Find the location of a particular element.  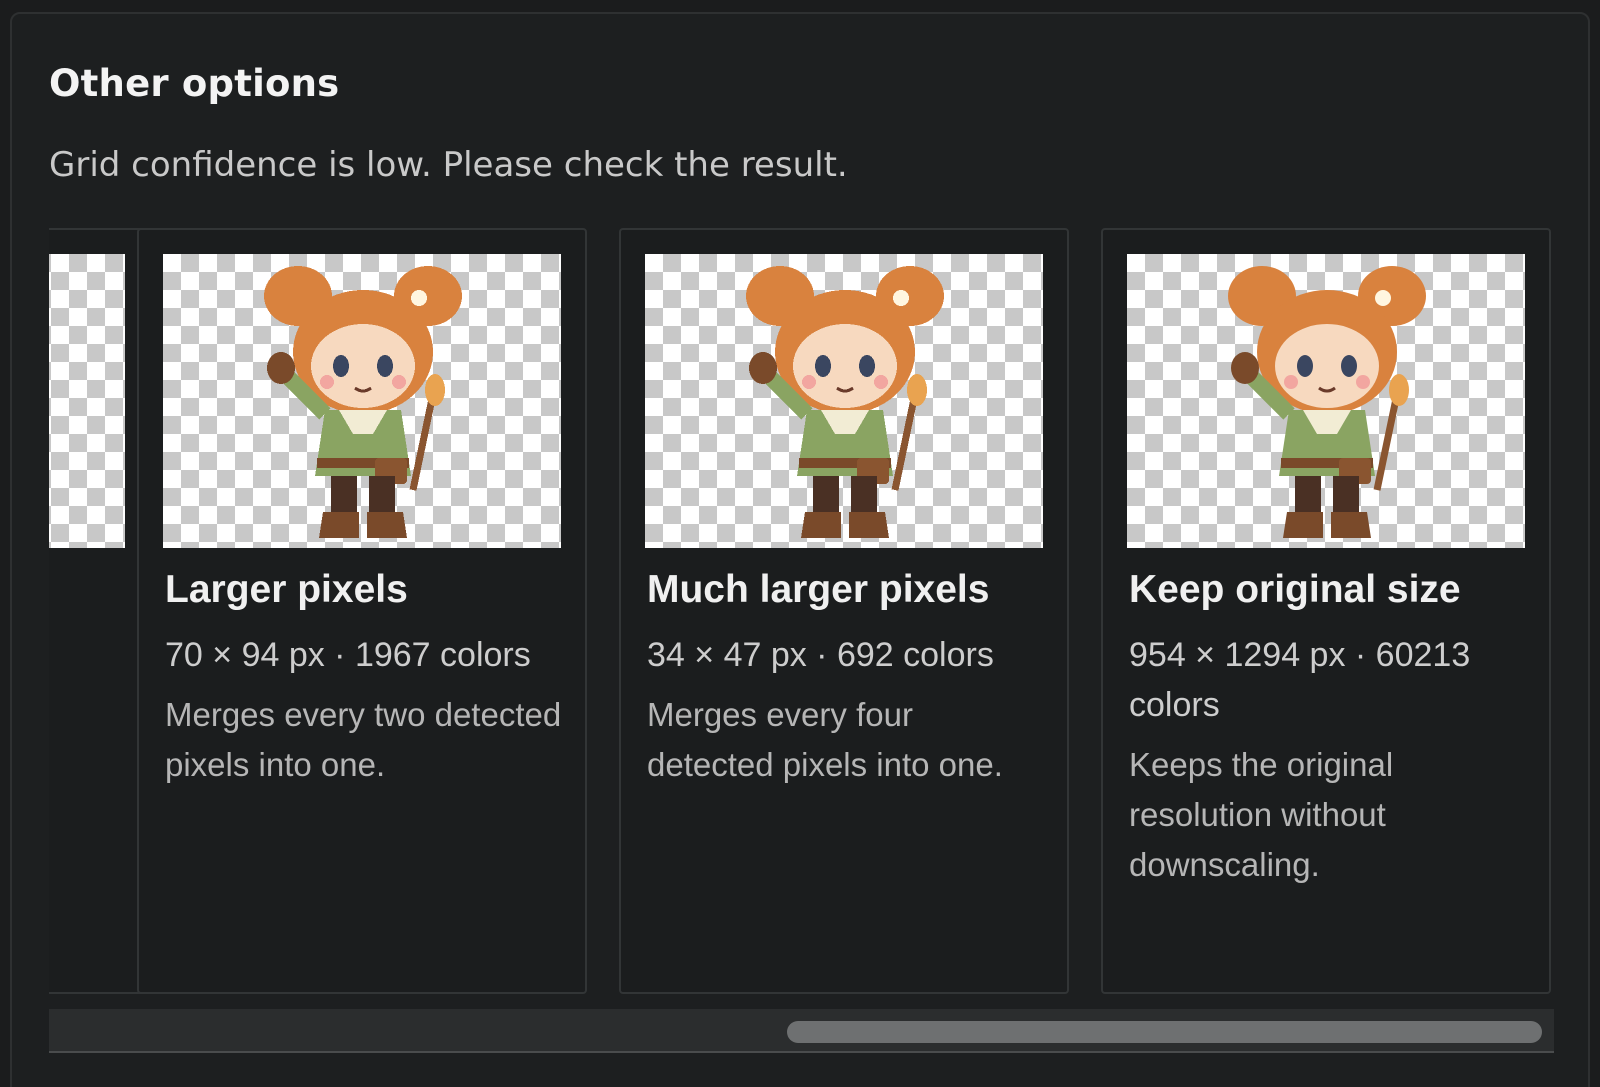

option-dimensions: 70 × 94 px · 1967 colors is located at coordinates (348, 655).